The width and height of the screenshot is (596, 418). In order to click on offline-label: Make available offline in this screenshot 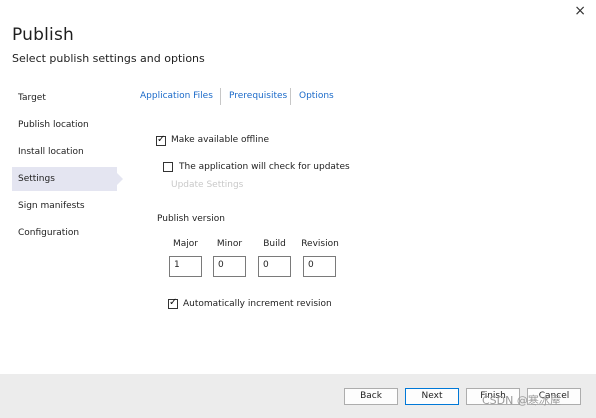, I will do `click(220, 140)`.